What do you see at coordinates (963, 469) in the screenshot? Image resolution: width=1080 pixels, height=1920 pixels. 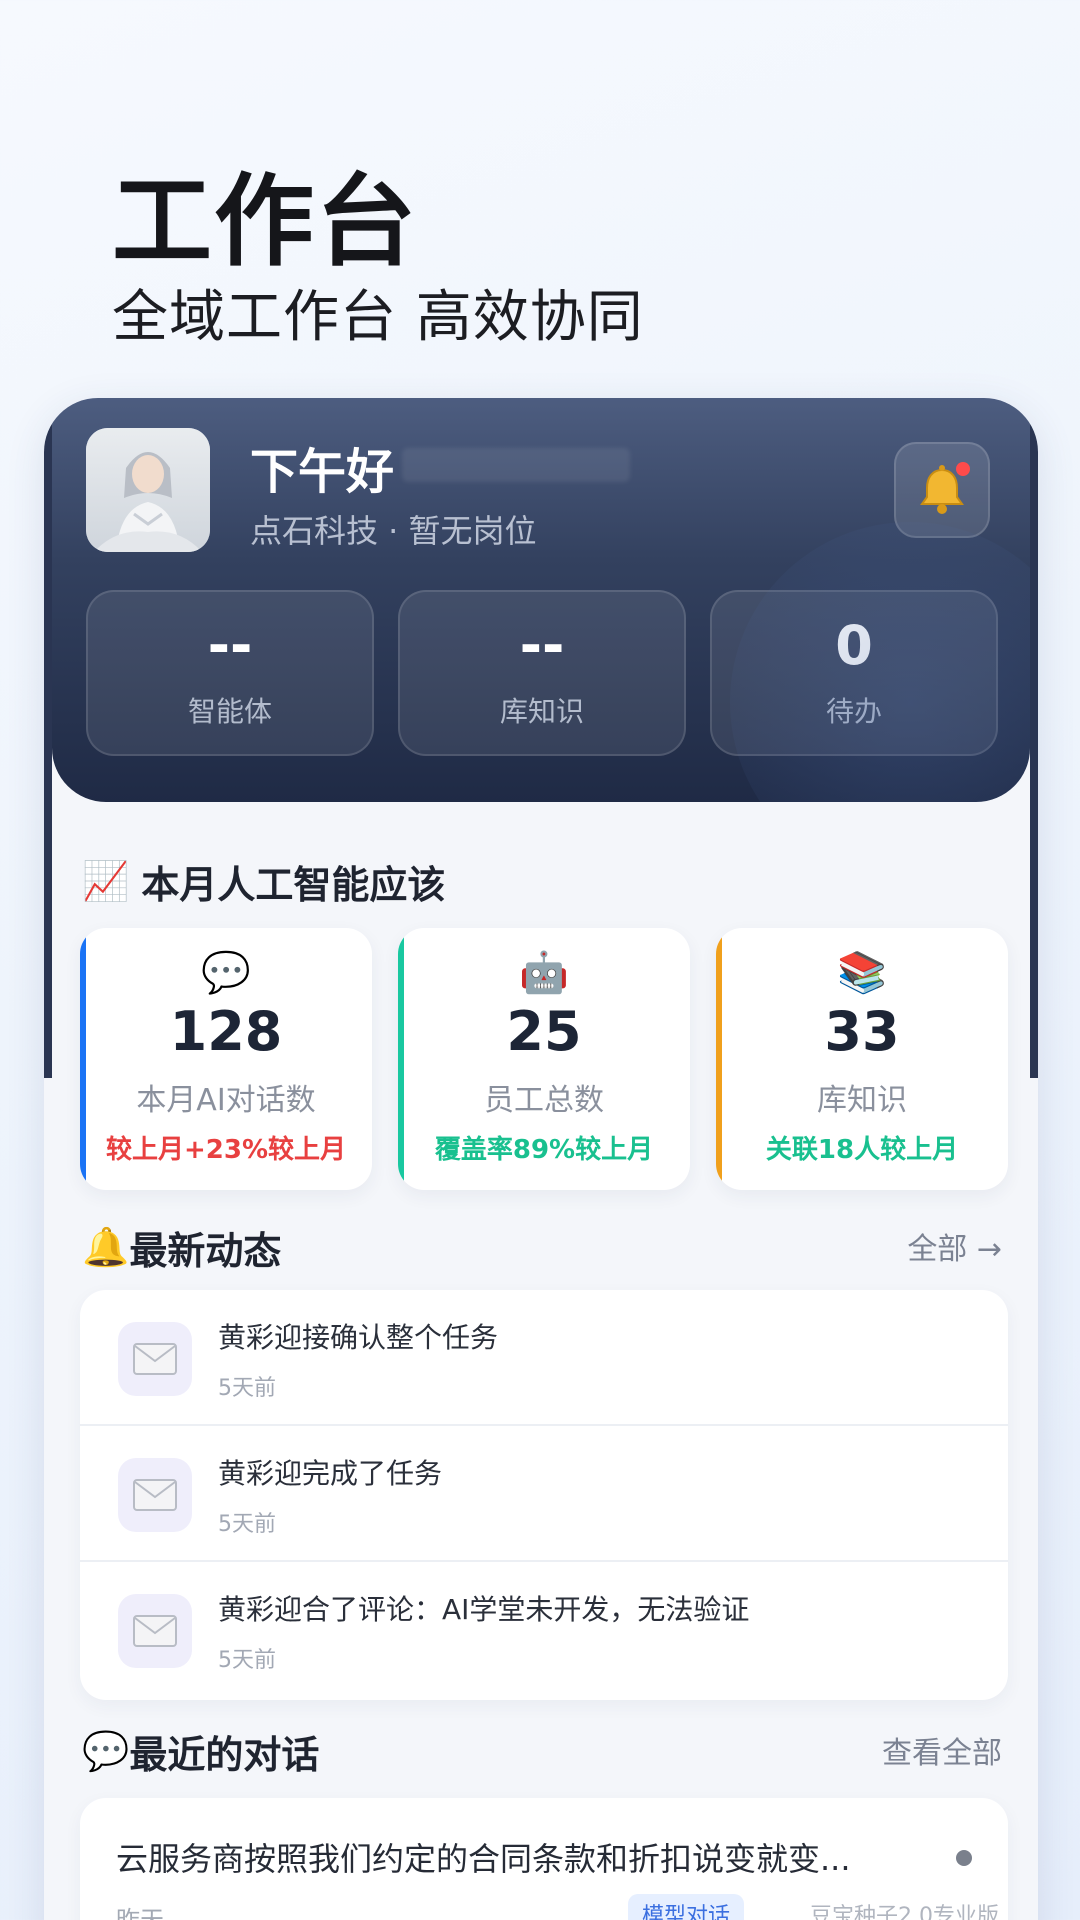 I see `unread-badge` at bounding box center [963, 469].